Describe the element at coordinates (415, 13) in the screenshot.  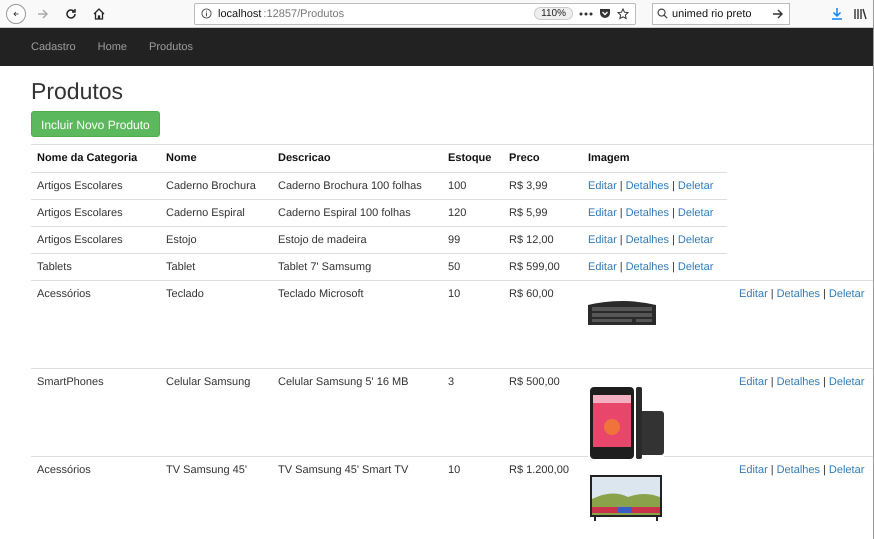
I see `address-bar: localhost :12857/Produtos 110%` at that location.